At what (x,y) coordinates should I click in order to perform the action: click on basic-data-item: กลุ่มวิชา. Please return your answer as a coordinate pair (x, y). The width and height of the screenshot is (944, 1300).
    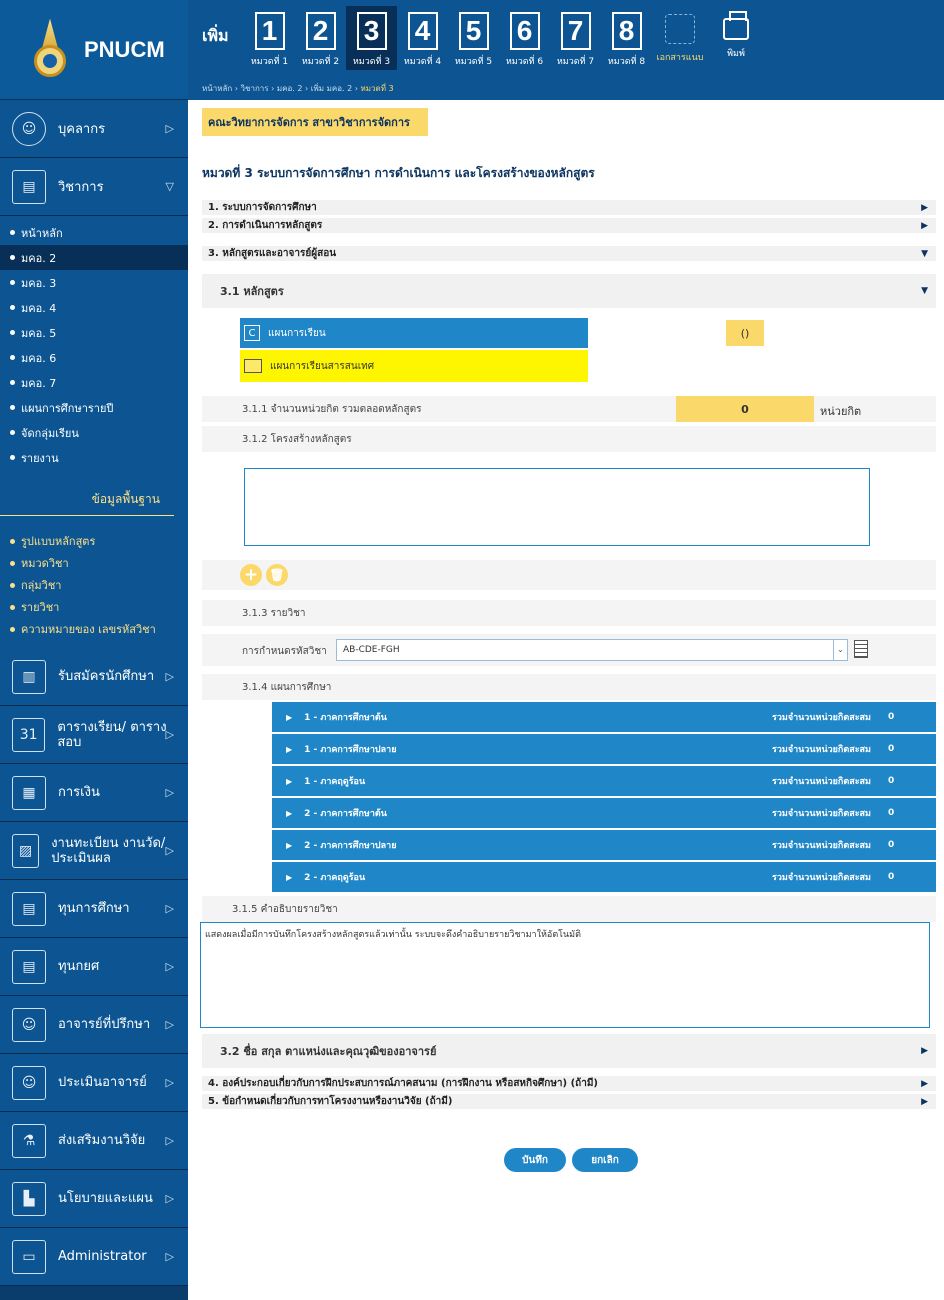
    Looking at the image, I should click on (94, 585).